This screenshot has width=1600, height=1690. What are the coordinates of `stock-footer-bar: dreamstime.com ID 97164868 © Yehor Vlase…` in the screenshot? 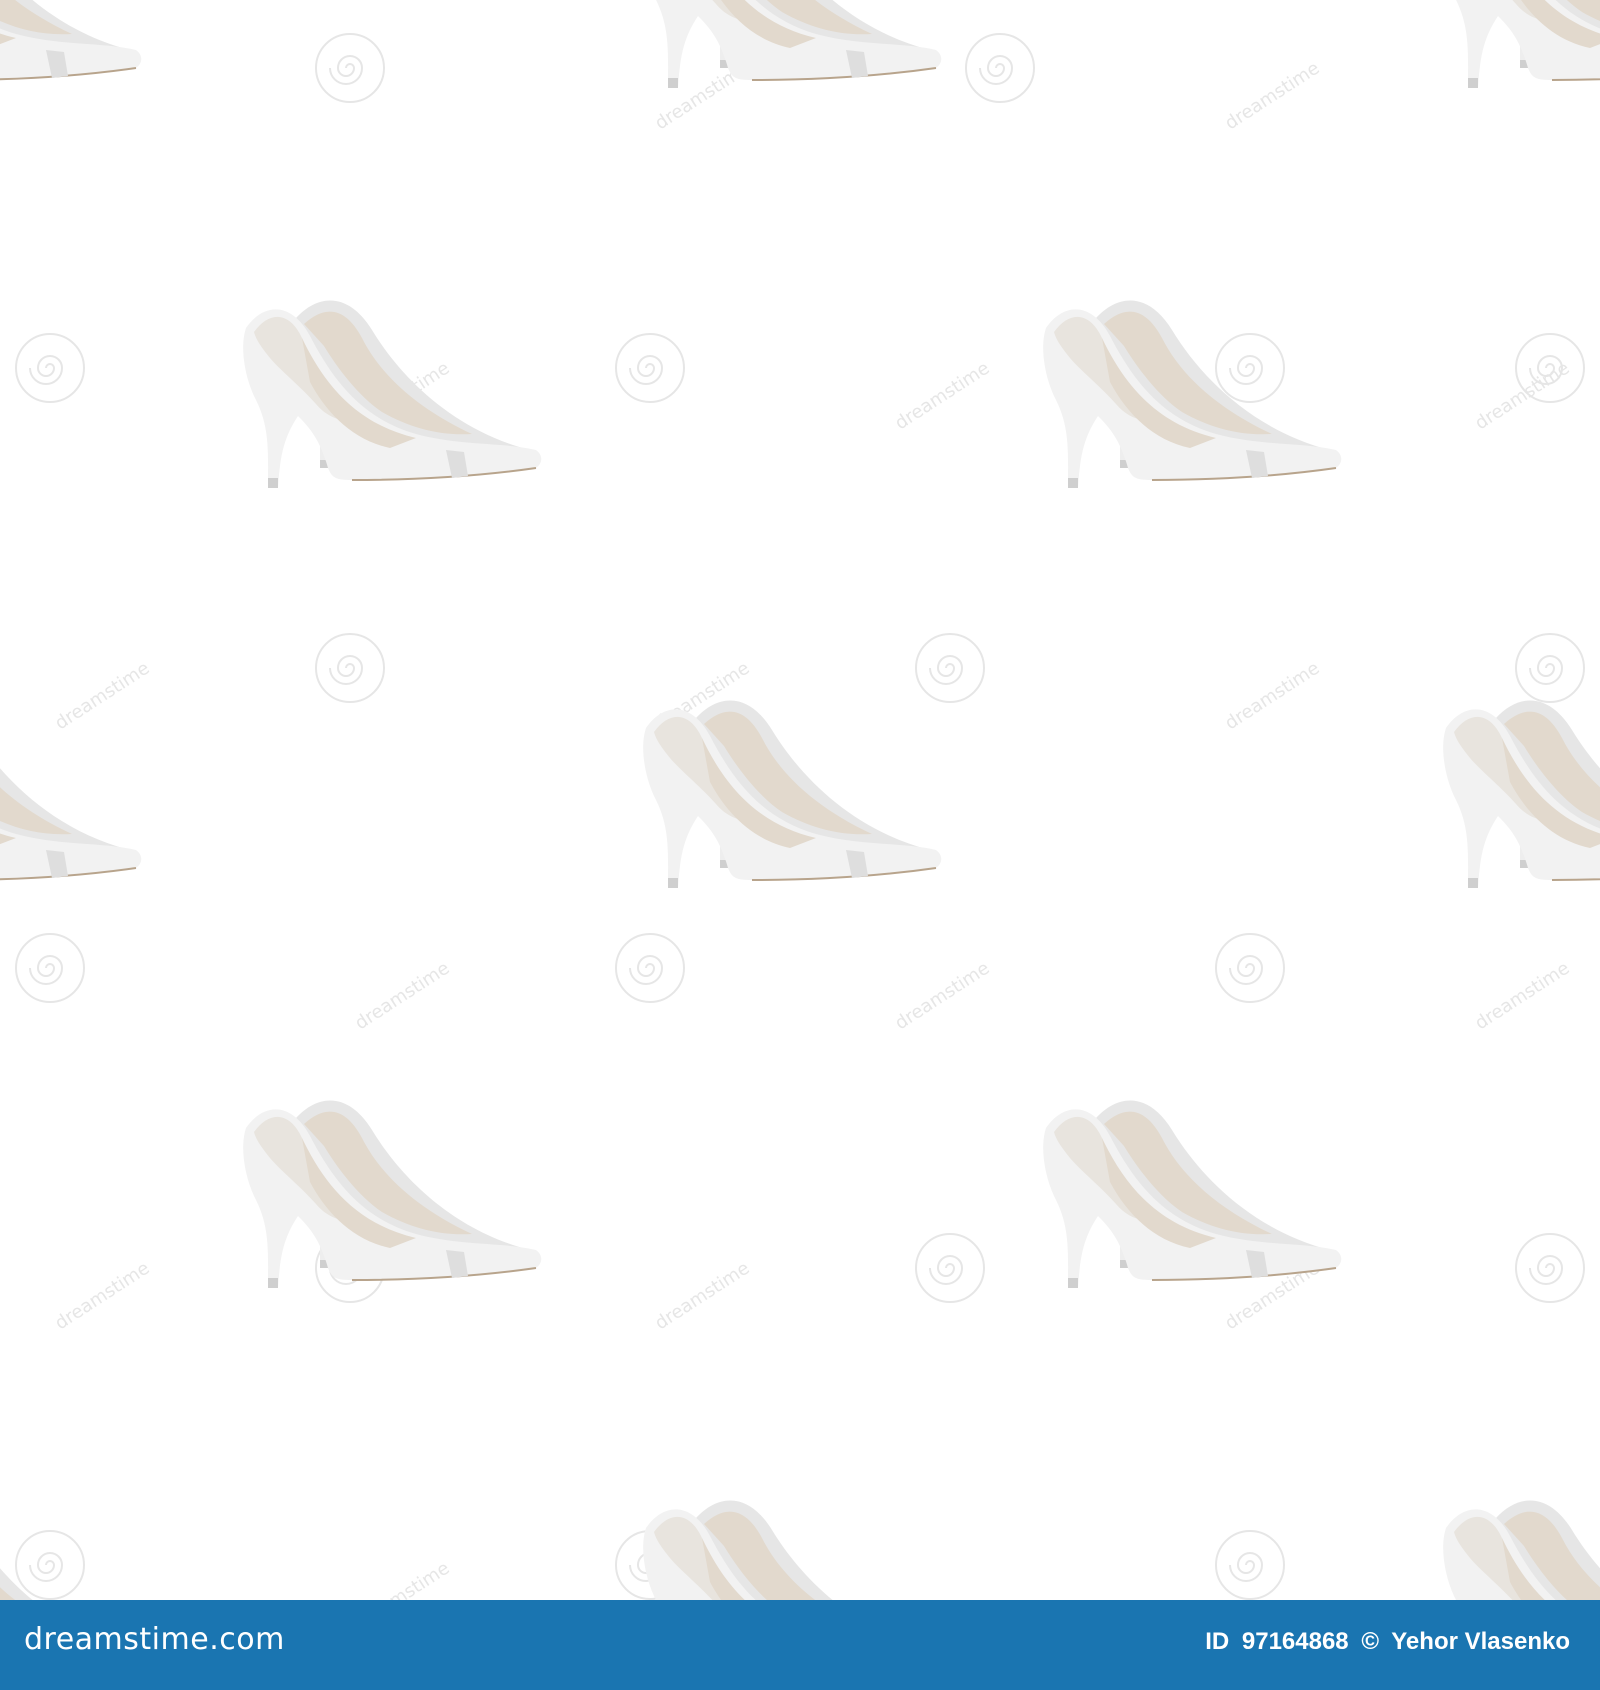 It's located at (800, 1645).